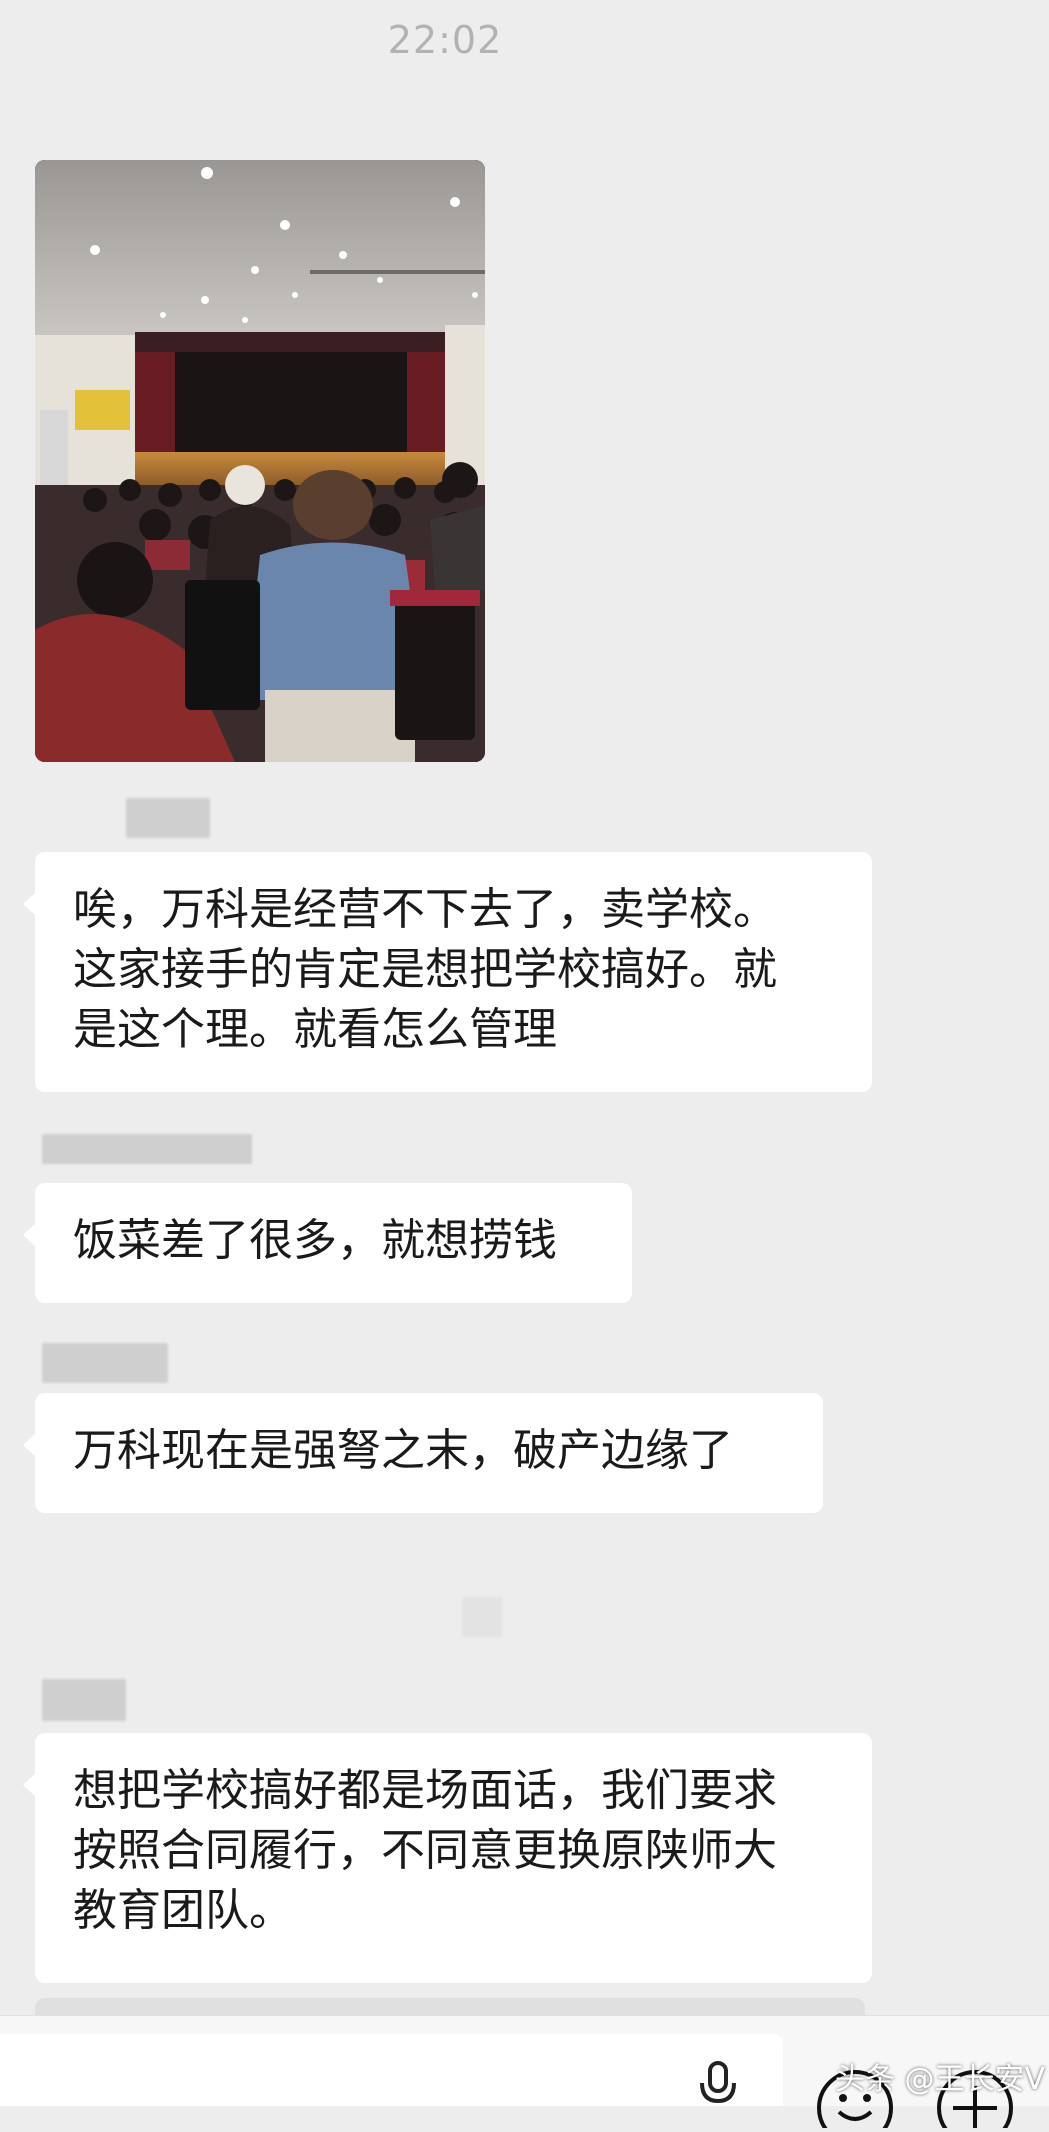 Image resolution: width=1049 pixels, height=2132 pixels. I want to click on microphone-icon, so click(718, 2086).